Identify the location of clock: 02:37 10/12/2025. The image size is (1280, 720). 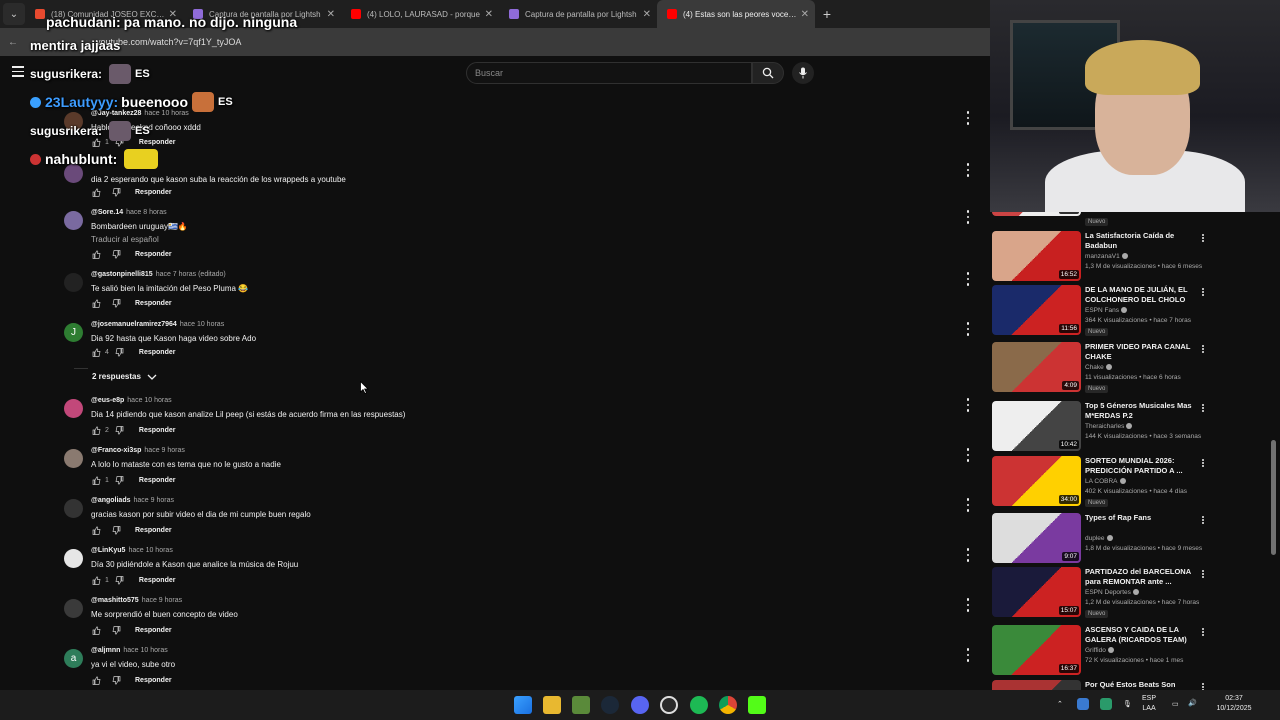
(1234, 704).